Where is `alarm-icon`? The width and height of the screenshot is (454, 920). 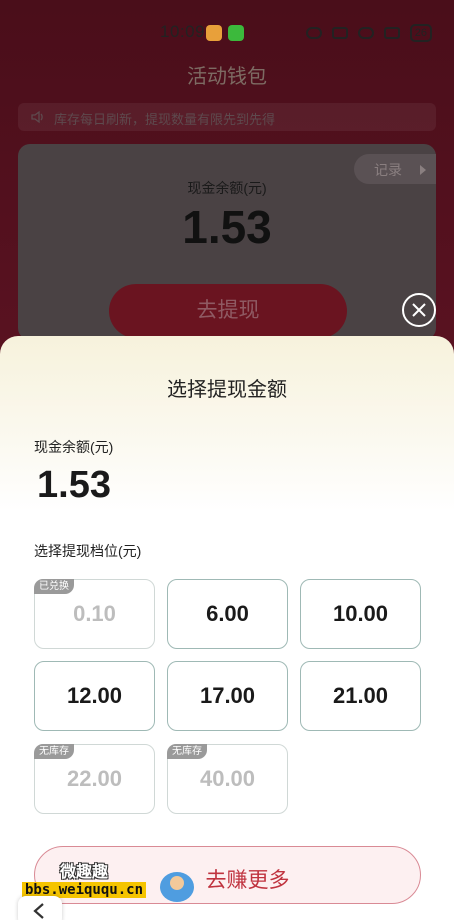 alarm-icon is located at coordinates (339, 33).